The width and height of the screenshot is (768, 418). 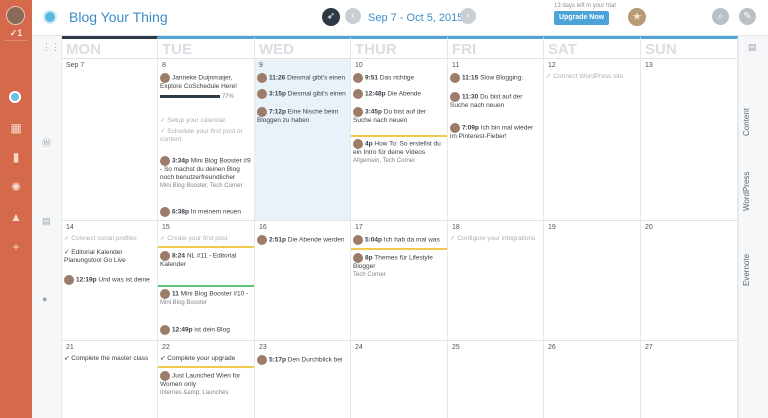 What do you see at coordinates (486, 101) in the screenshot?
I see `post-title: Du bist auf der Suche nach neuen` at bounding box center [486, 101].